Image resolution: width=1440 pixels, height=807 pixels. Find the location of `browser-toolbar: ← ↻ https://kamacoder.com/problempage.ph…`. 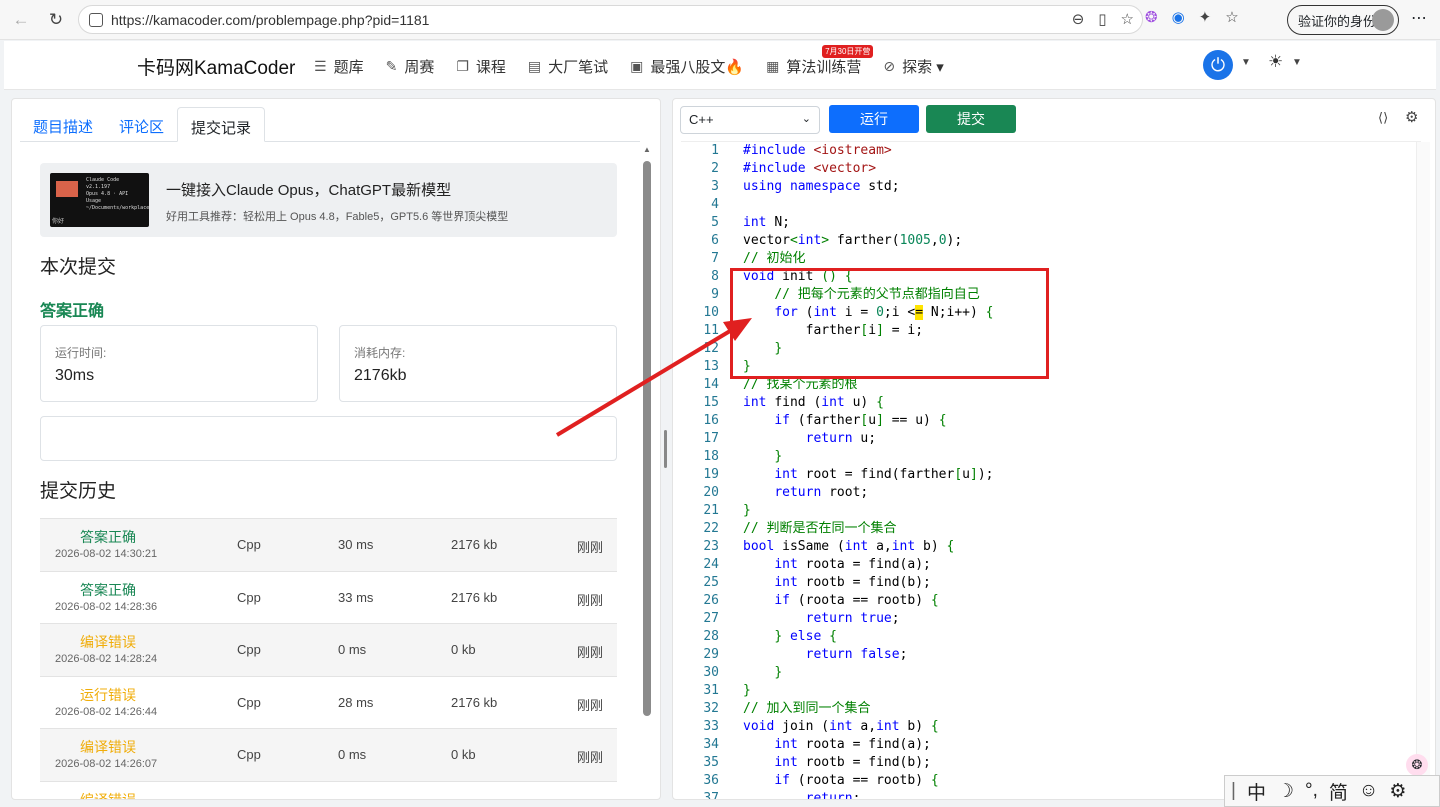

browser-toolbar: ← ↻ https://kamacoder.com/problempage.ph… is located at coordinates (720, 20).